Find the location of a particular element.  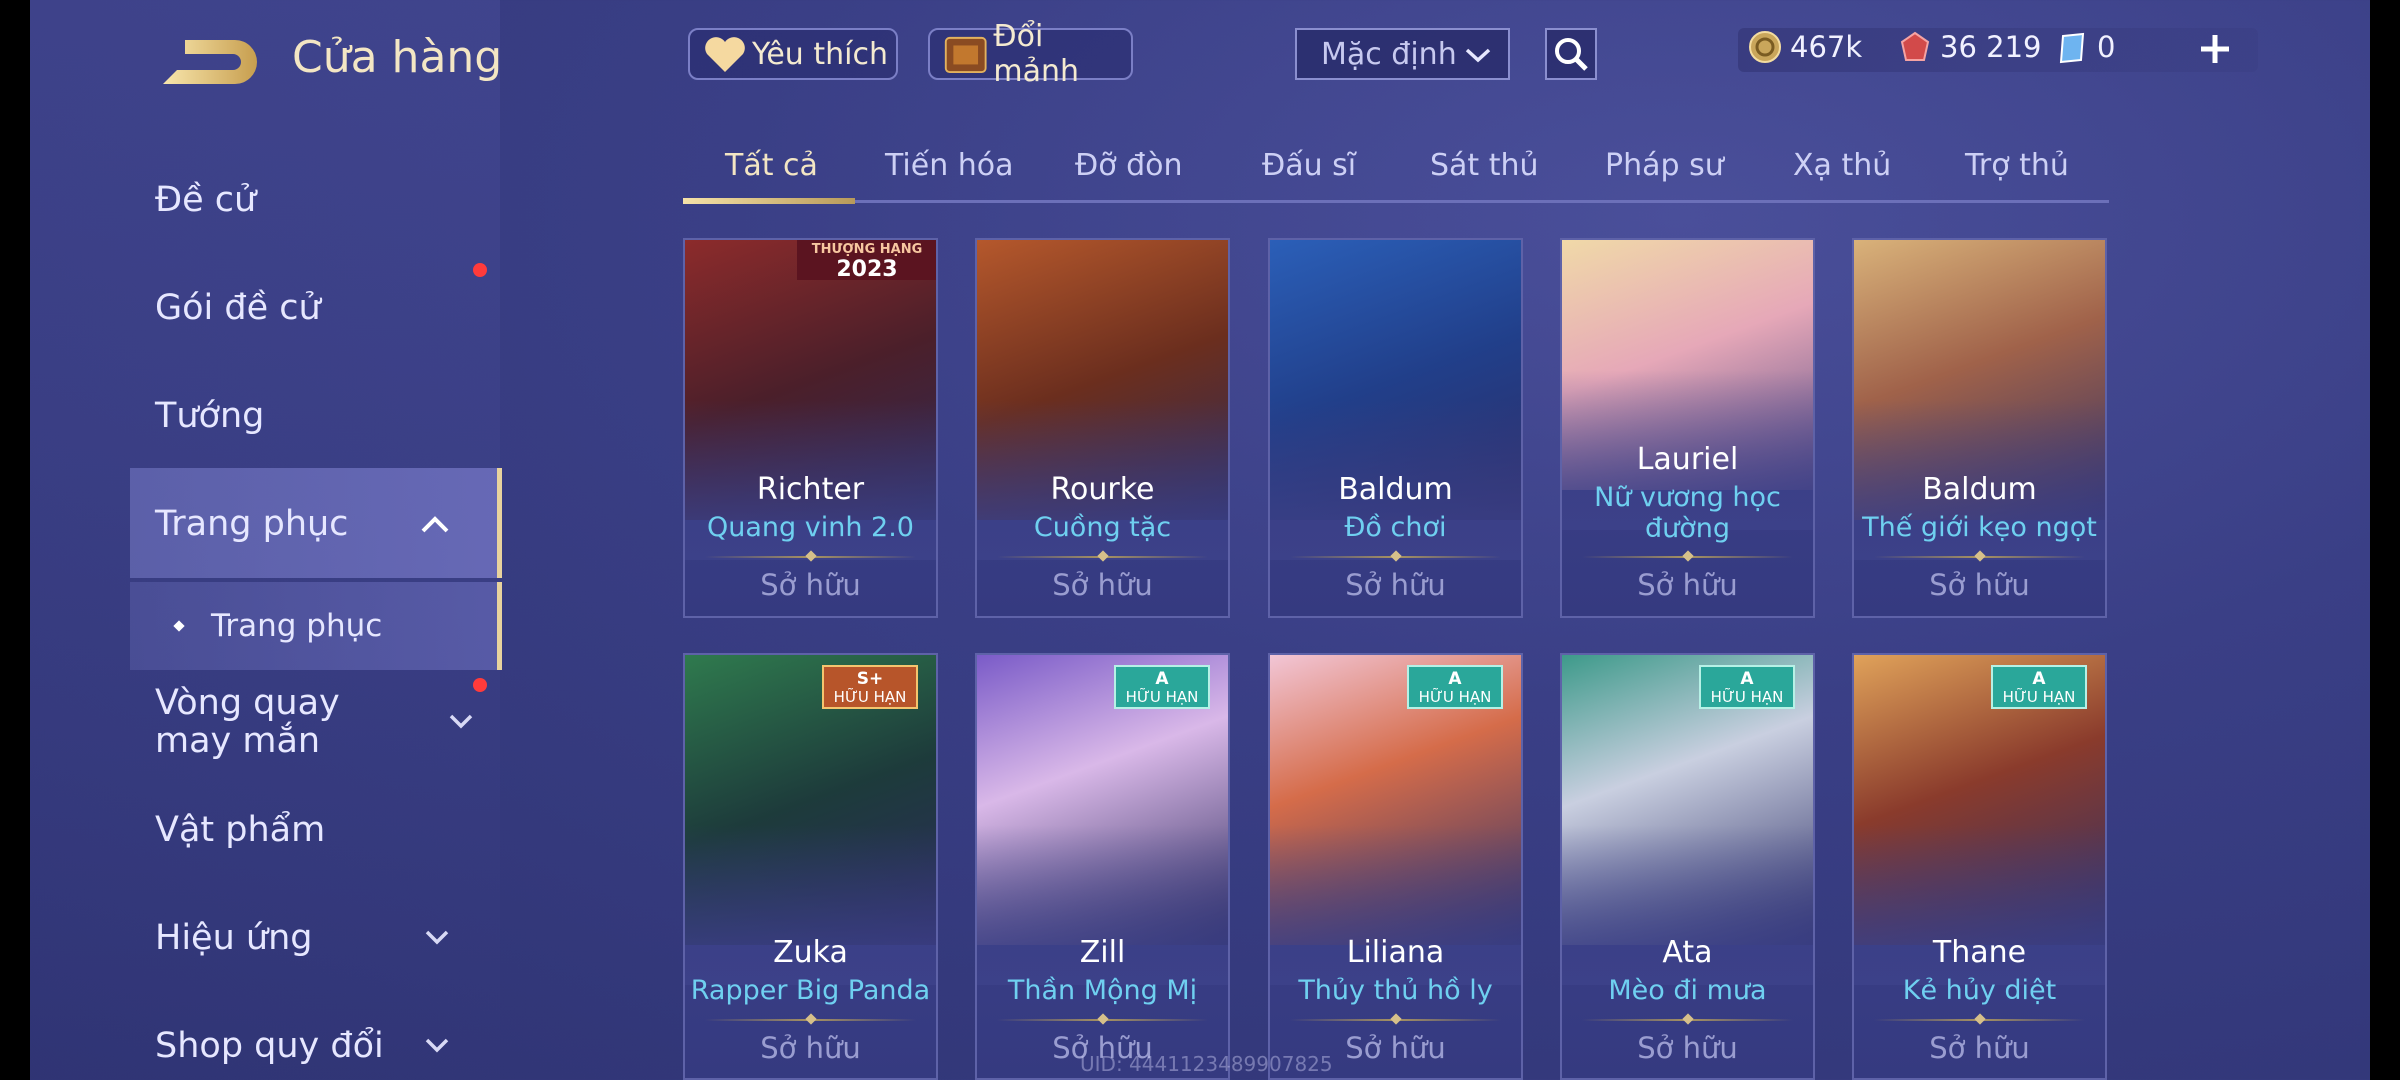

tab-active-underline is located at coordinates (769, 201).